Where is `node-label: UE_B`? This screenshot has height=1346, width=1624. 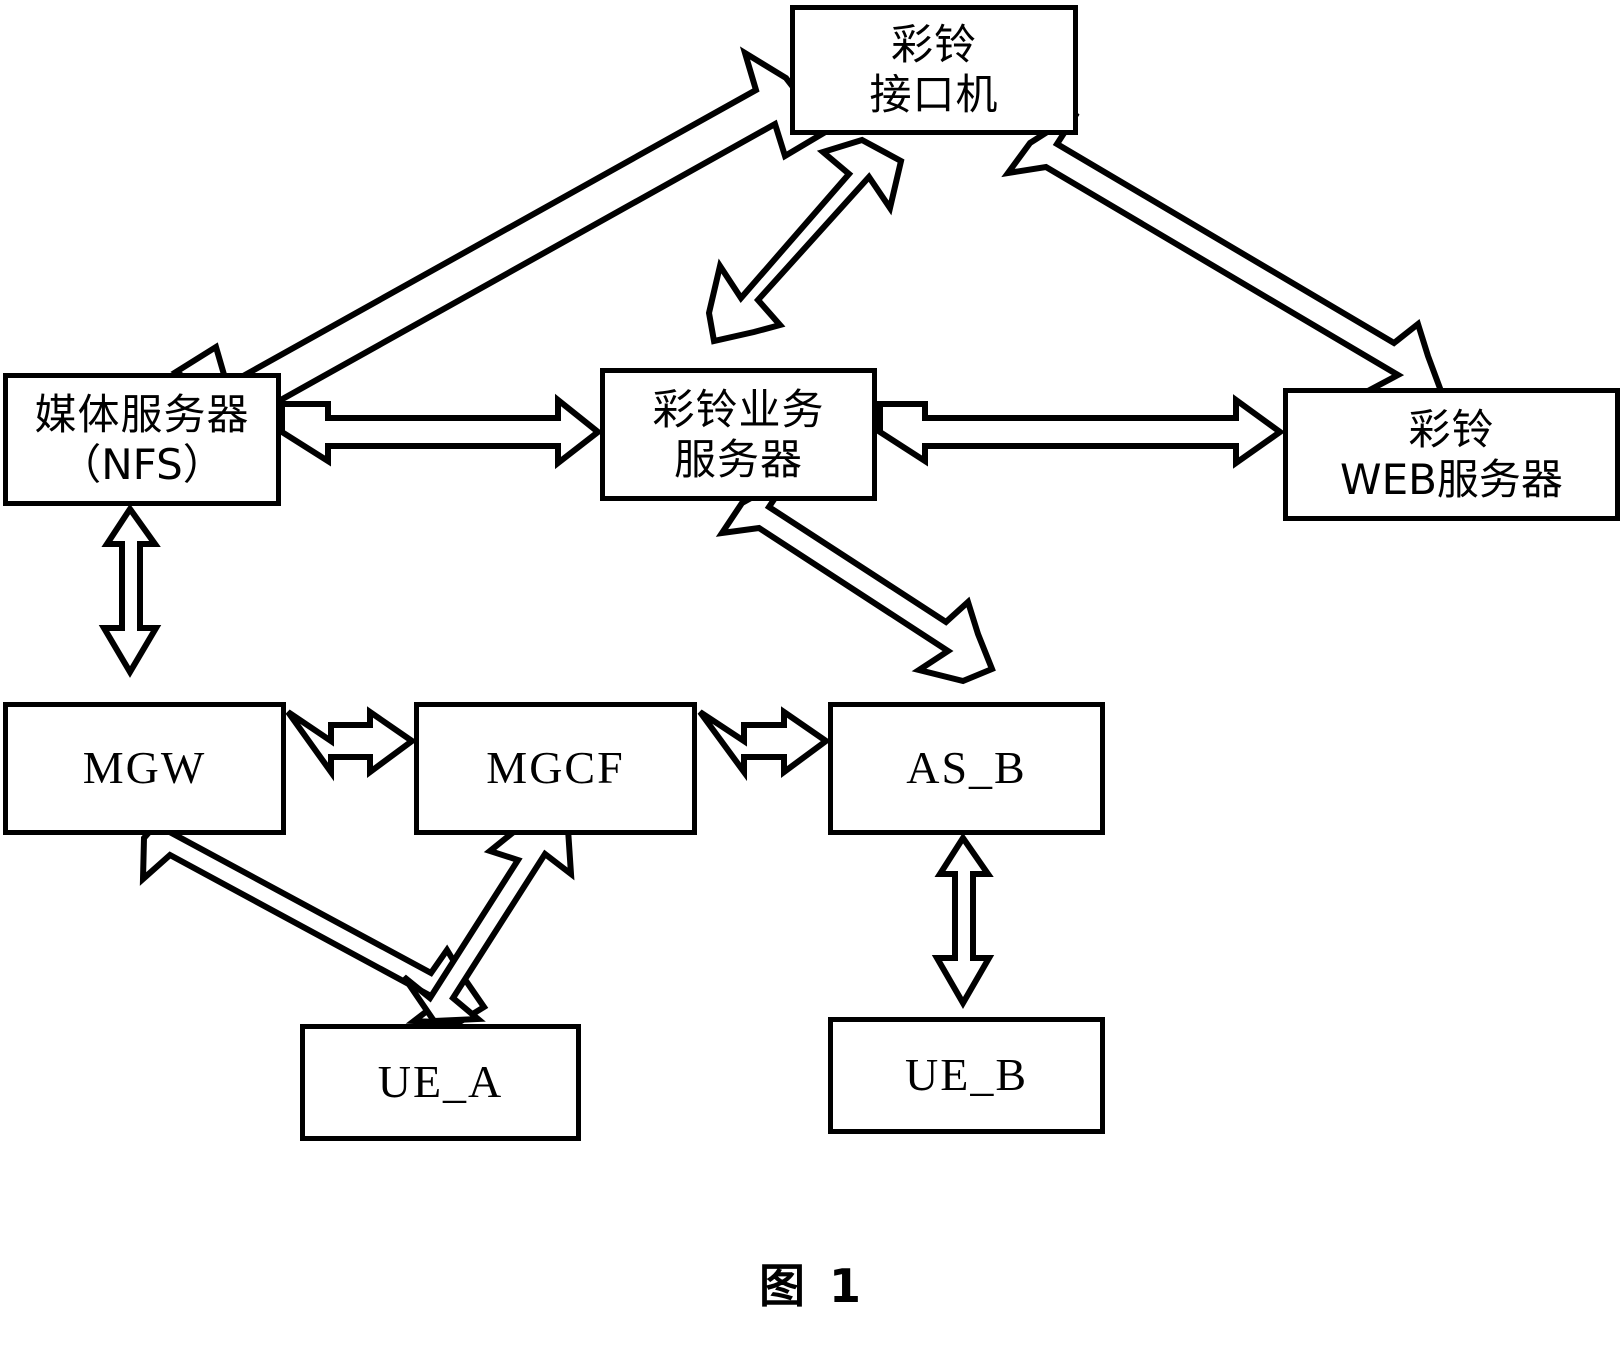
node-label: UE_B is located at coordinates (966, 1075).